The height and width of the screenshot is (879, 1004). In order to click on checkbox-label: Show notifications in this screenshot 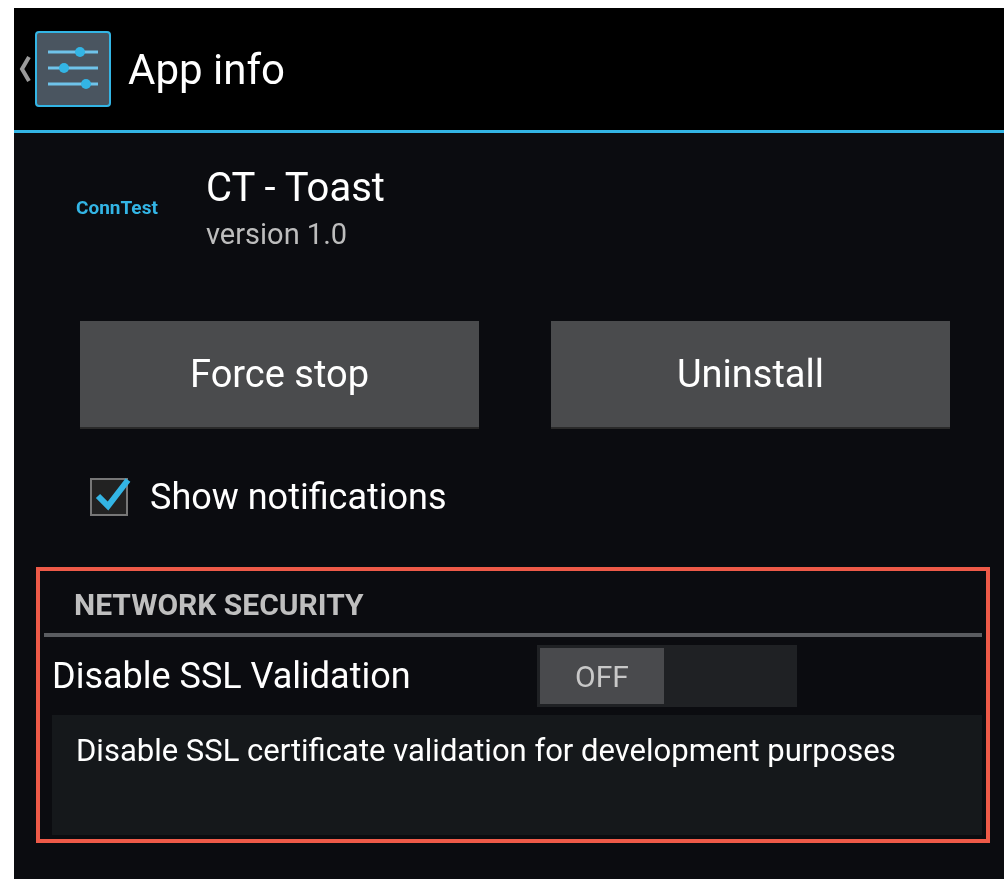, I will do `click(298, 497)`.